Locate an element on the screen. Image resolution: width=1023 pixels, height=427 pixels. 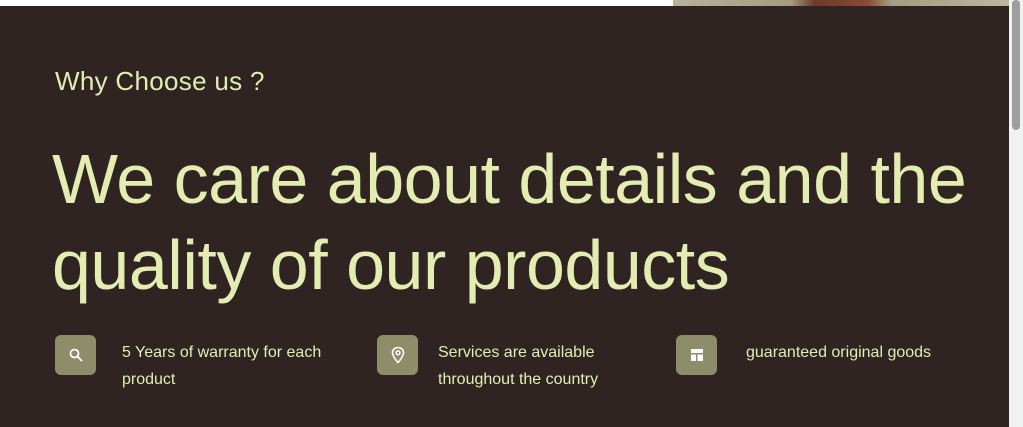
feature-text: guaranteed original goods is located at coordinates (839, 352).